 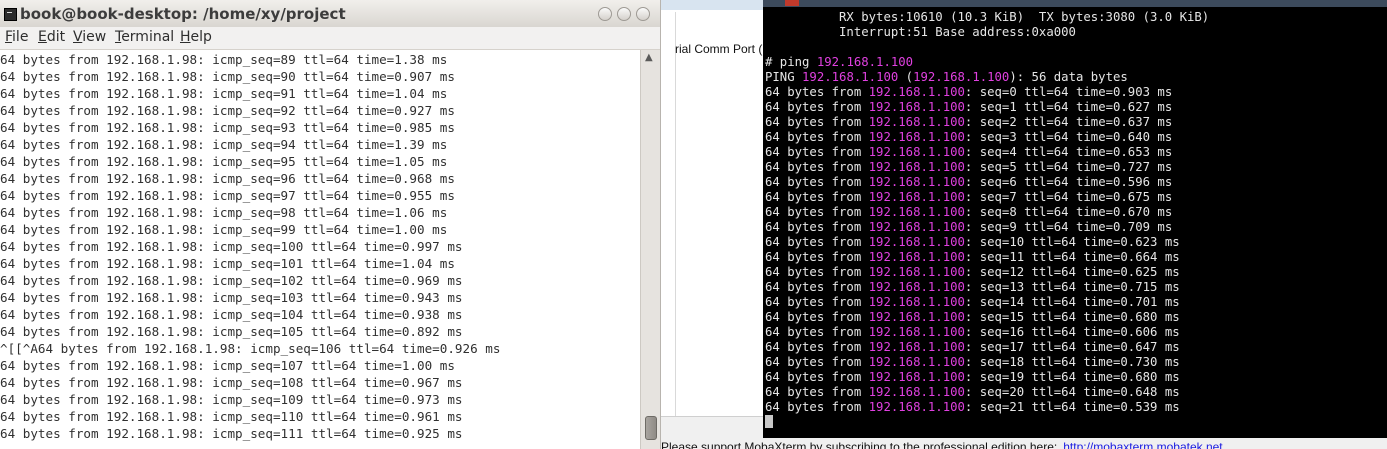 I want to click on session-icon, so click(x=792, y=3).